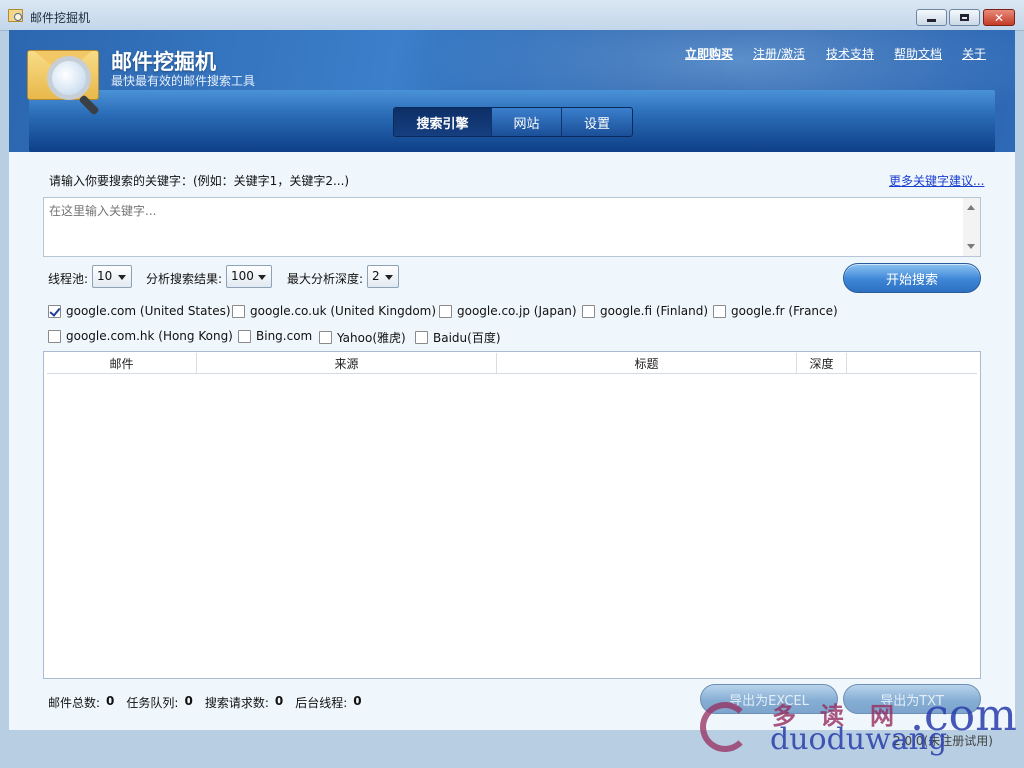 The height and width of the screenshot is (768, 1024). Describe the element at coordinates (376, 276) in the screenshot. I see `depth-value: 2` at that location.